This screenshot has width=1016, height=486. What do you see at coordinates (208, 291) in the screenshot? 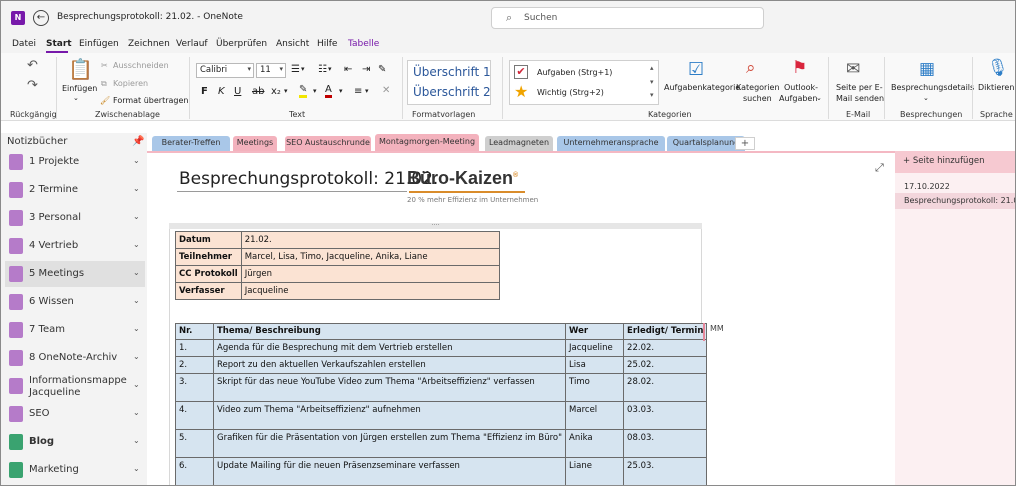
I see `info-key: Verfasser` at bounding box center [208, 291].